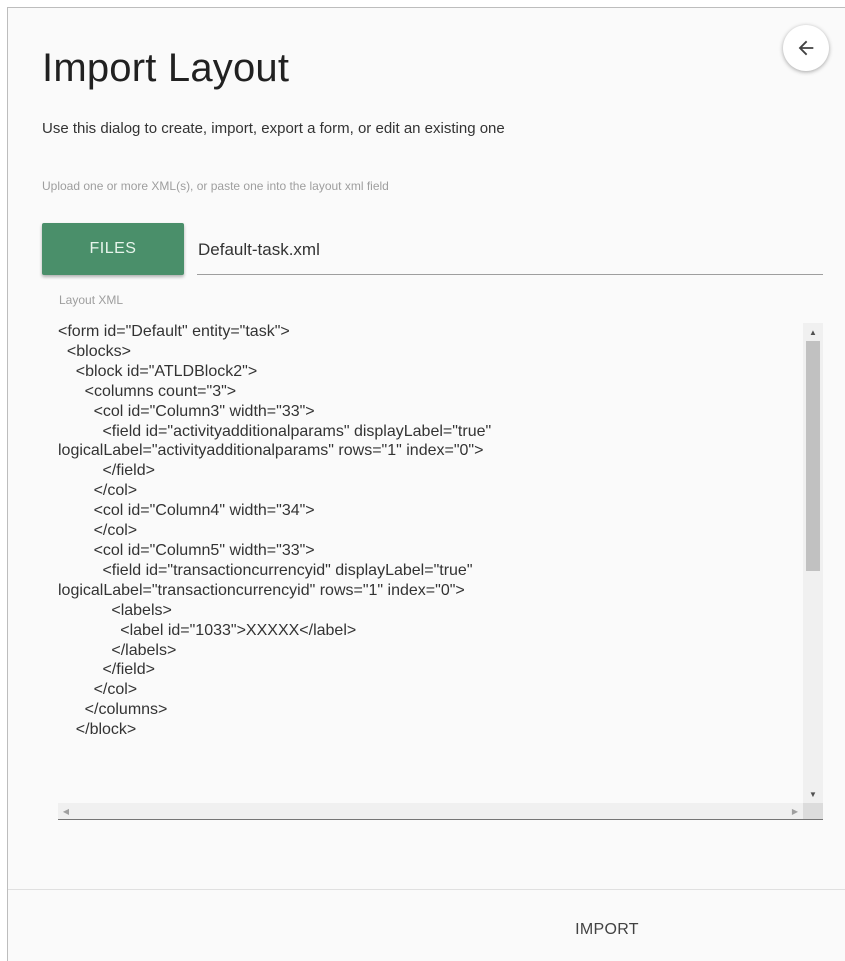  I want to click on vertical-scrollbar: ▲ ▼, so click(813, 563).